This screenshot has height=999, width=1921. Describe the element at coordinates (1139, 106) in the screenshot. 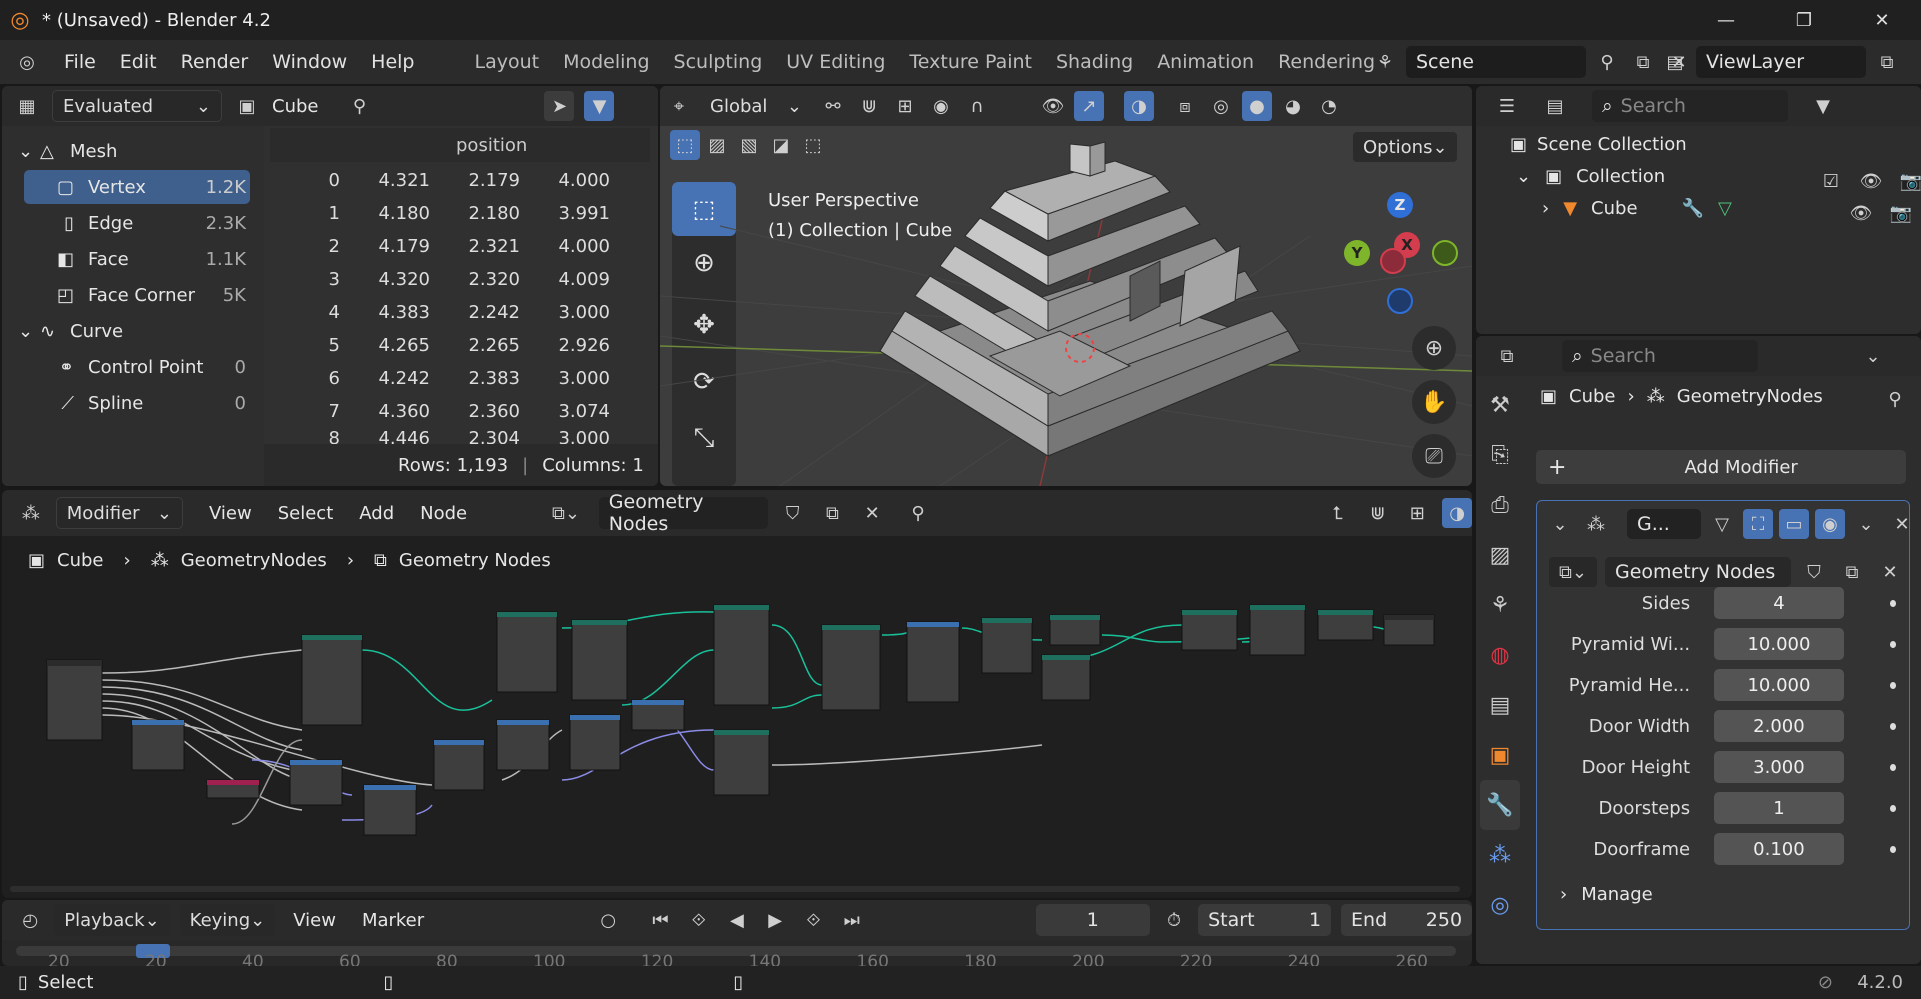

I see `overlay-toggle-icon: ◑` at that location.